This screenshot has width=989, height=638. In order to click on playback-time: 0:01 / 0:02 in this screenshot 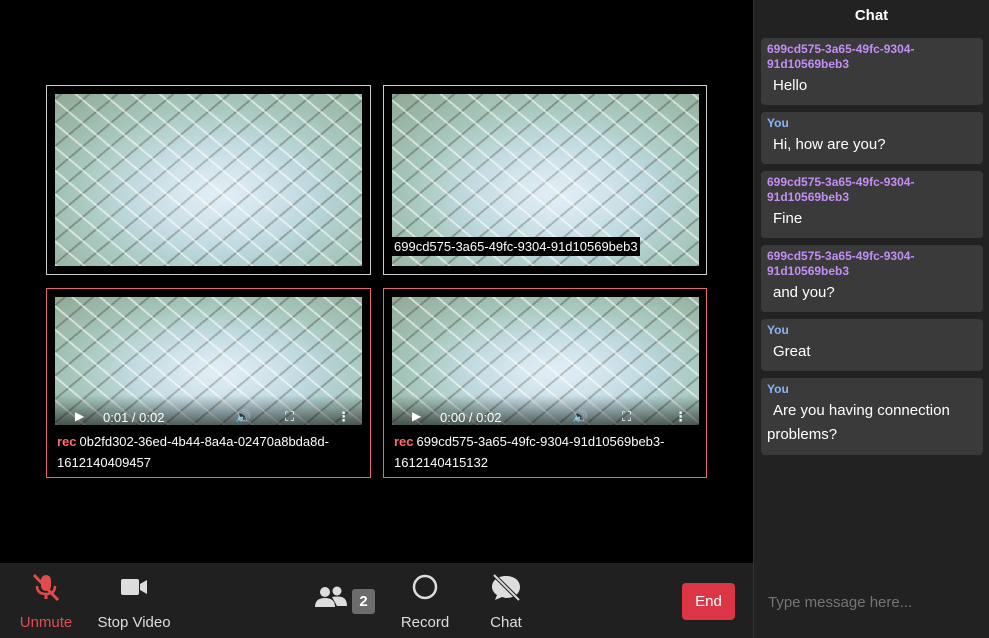, I will do `click(134, 417)`.